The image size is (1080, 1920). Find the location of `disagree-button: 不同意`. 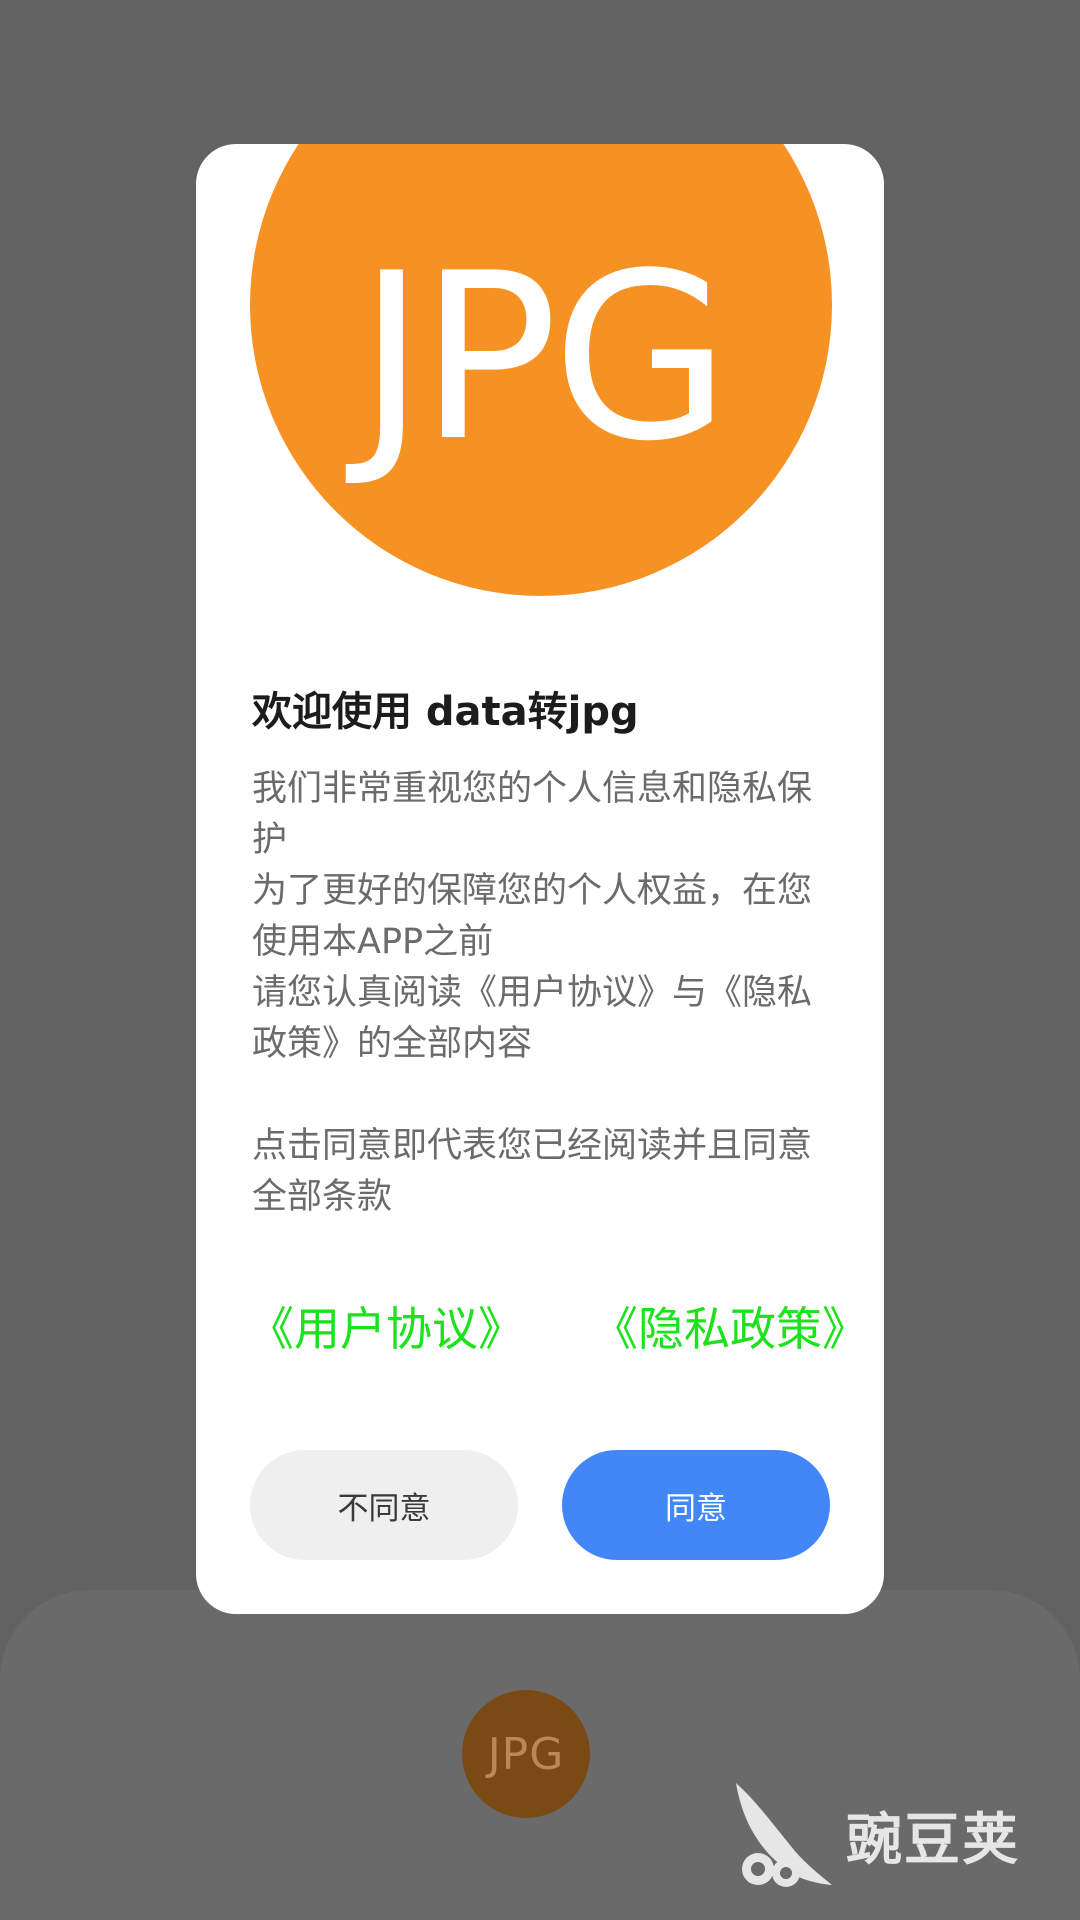

disagree-button: 不同意 is located at coordinates (384, 1505).